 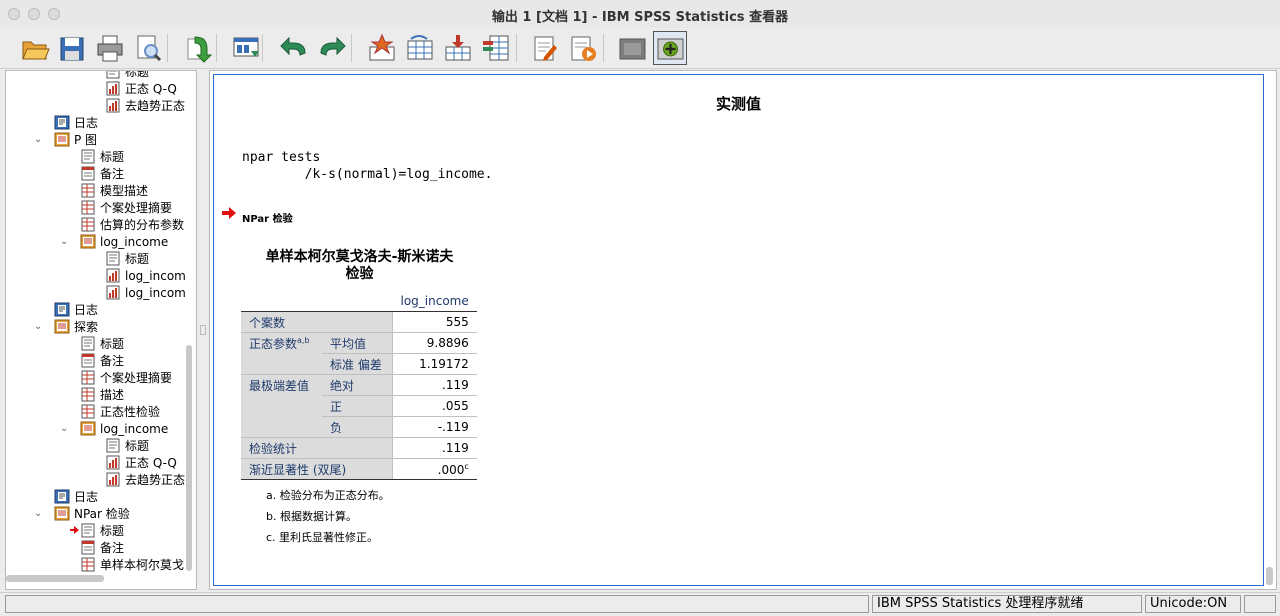 I want to click on pane-splitter, so click(x=203, y=330).